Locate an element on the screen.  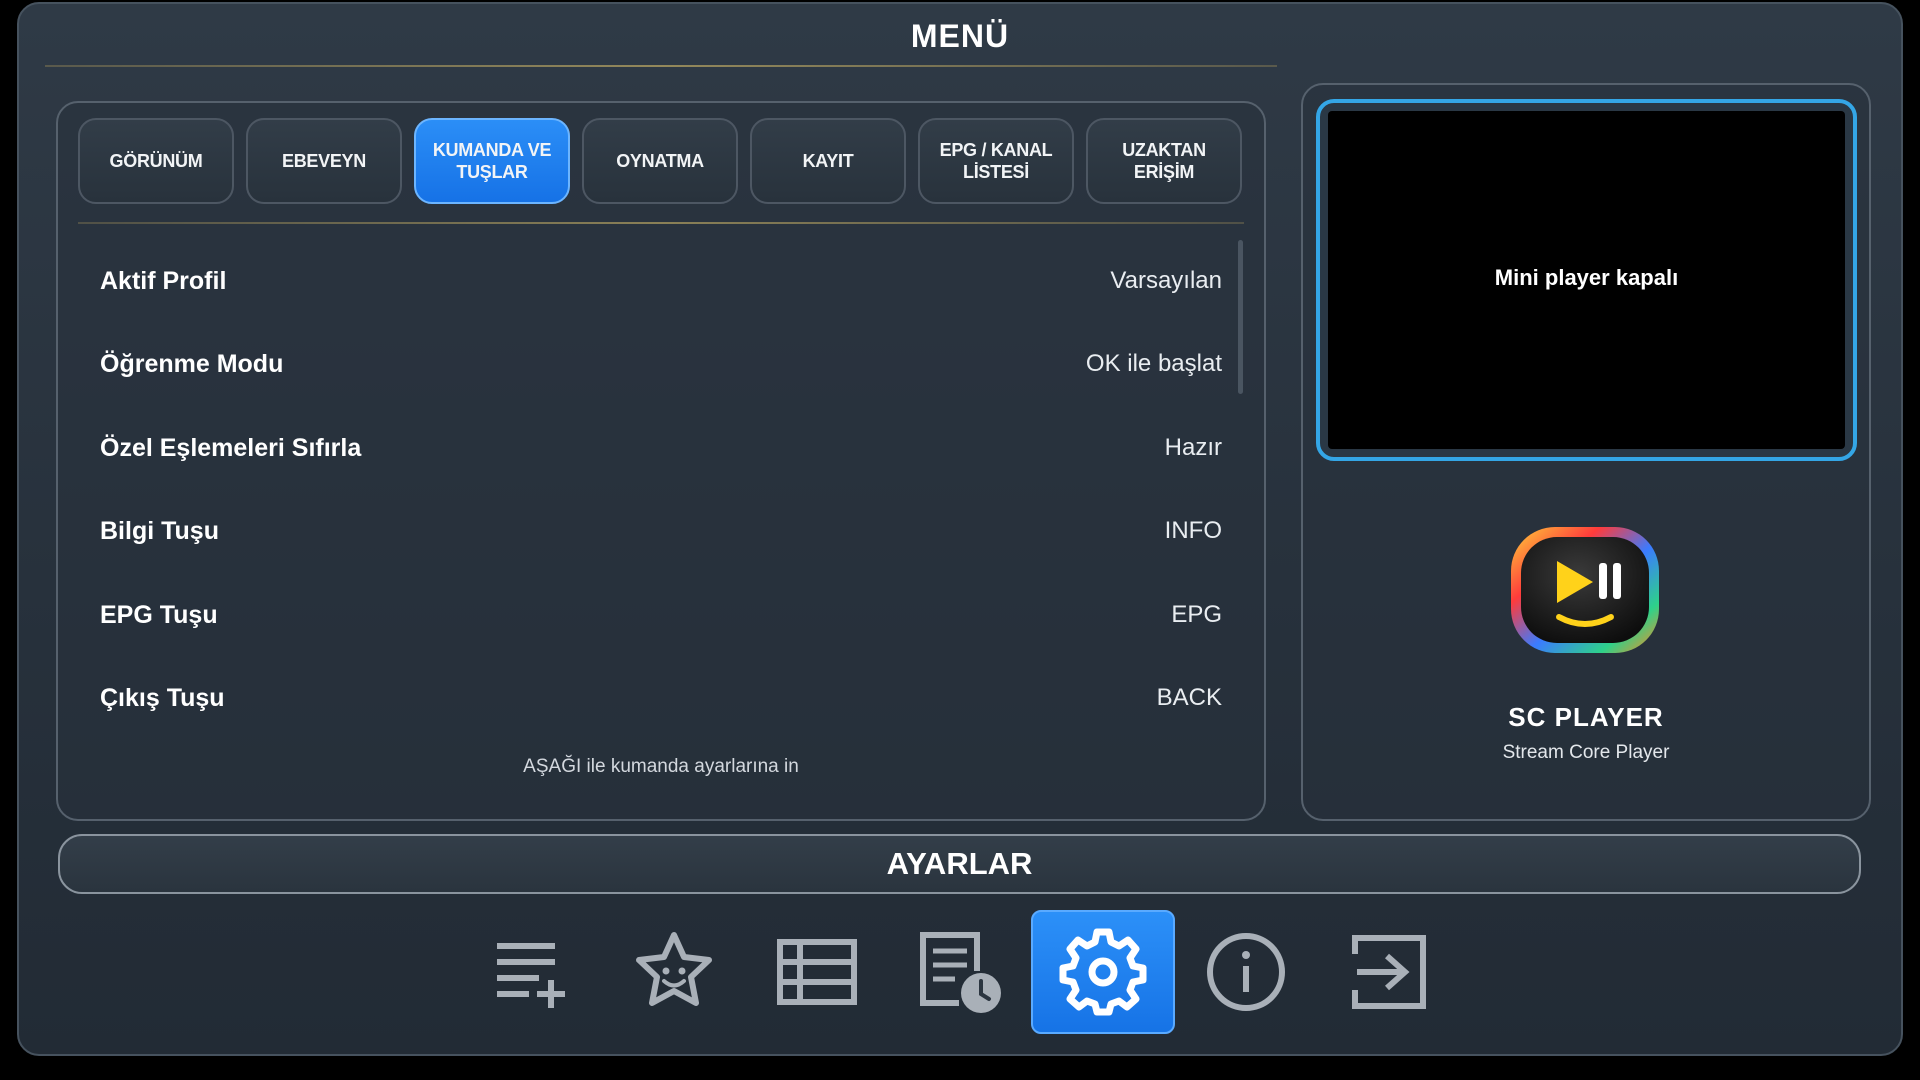
tab-kayit: KAYIT is located at coordinates (828, 161).